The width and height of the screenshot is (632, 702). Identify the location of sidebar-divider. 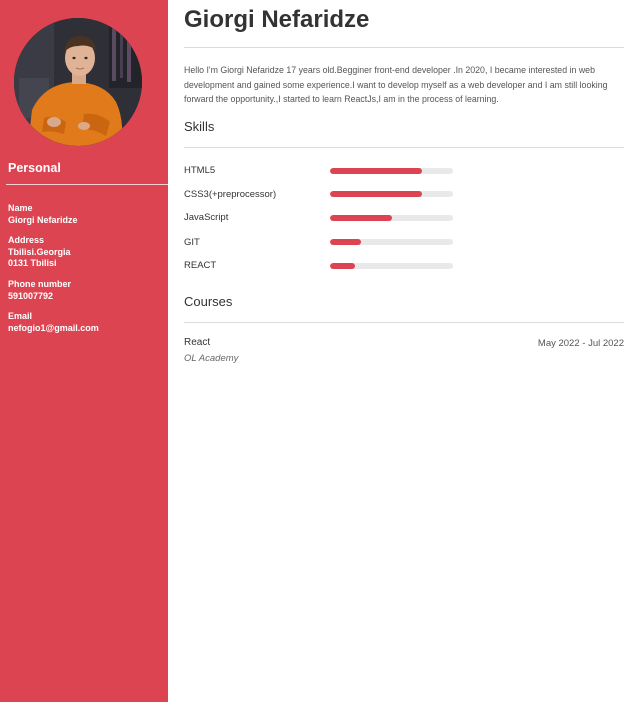
(87, 184).